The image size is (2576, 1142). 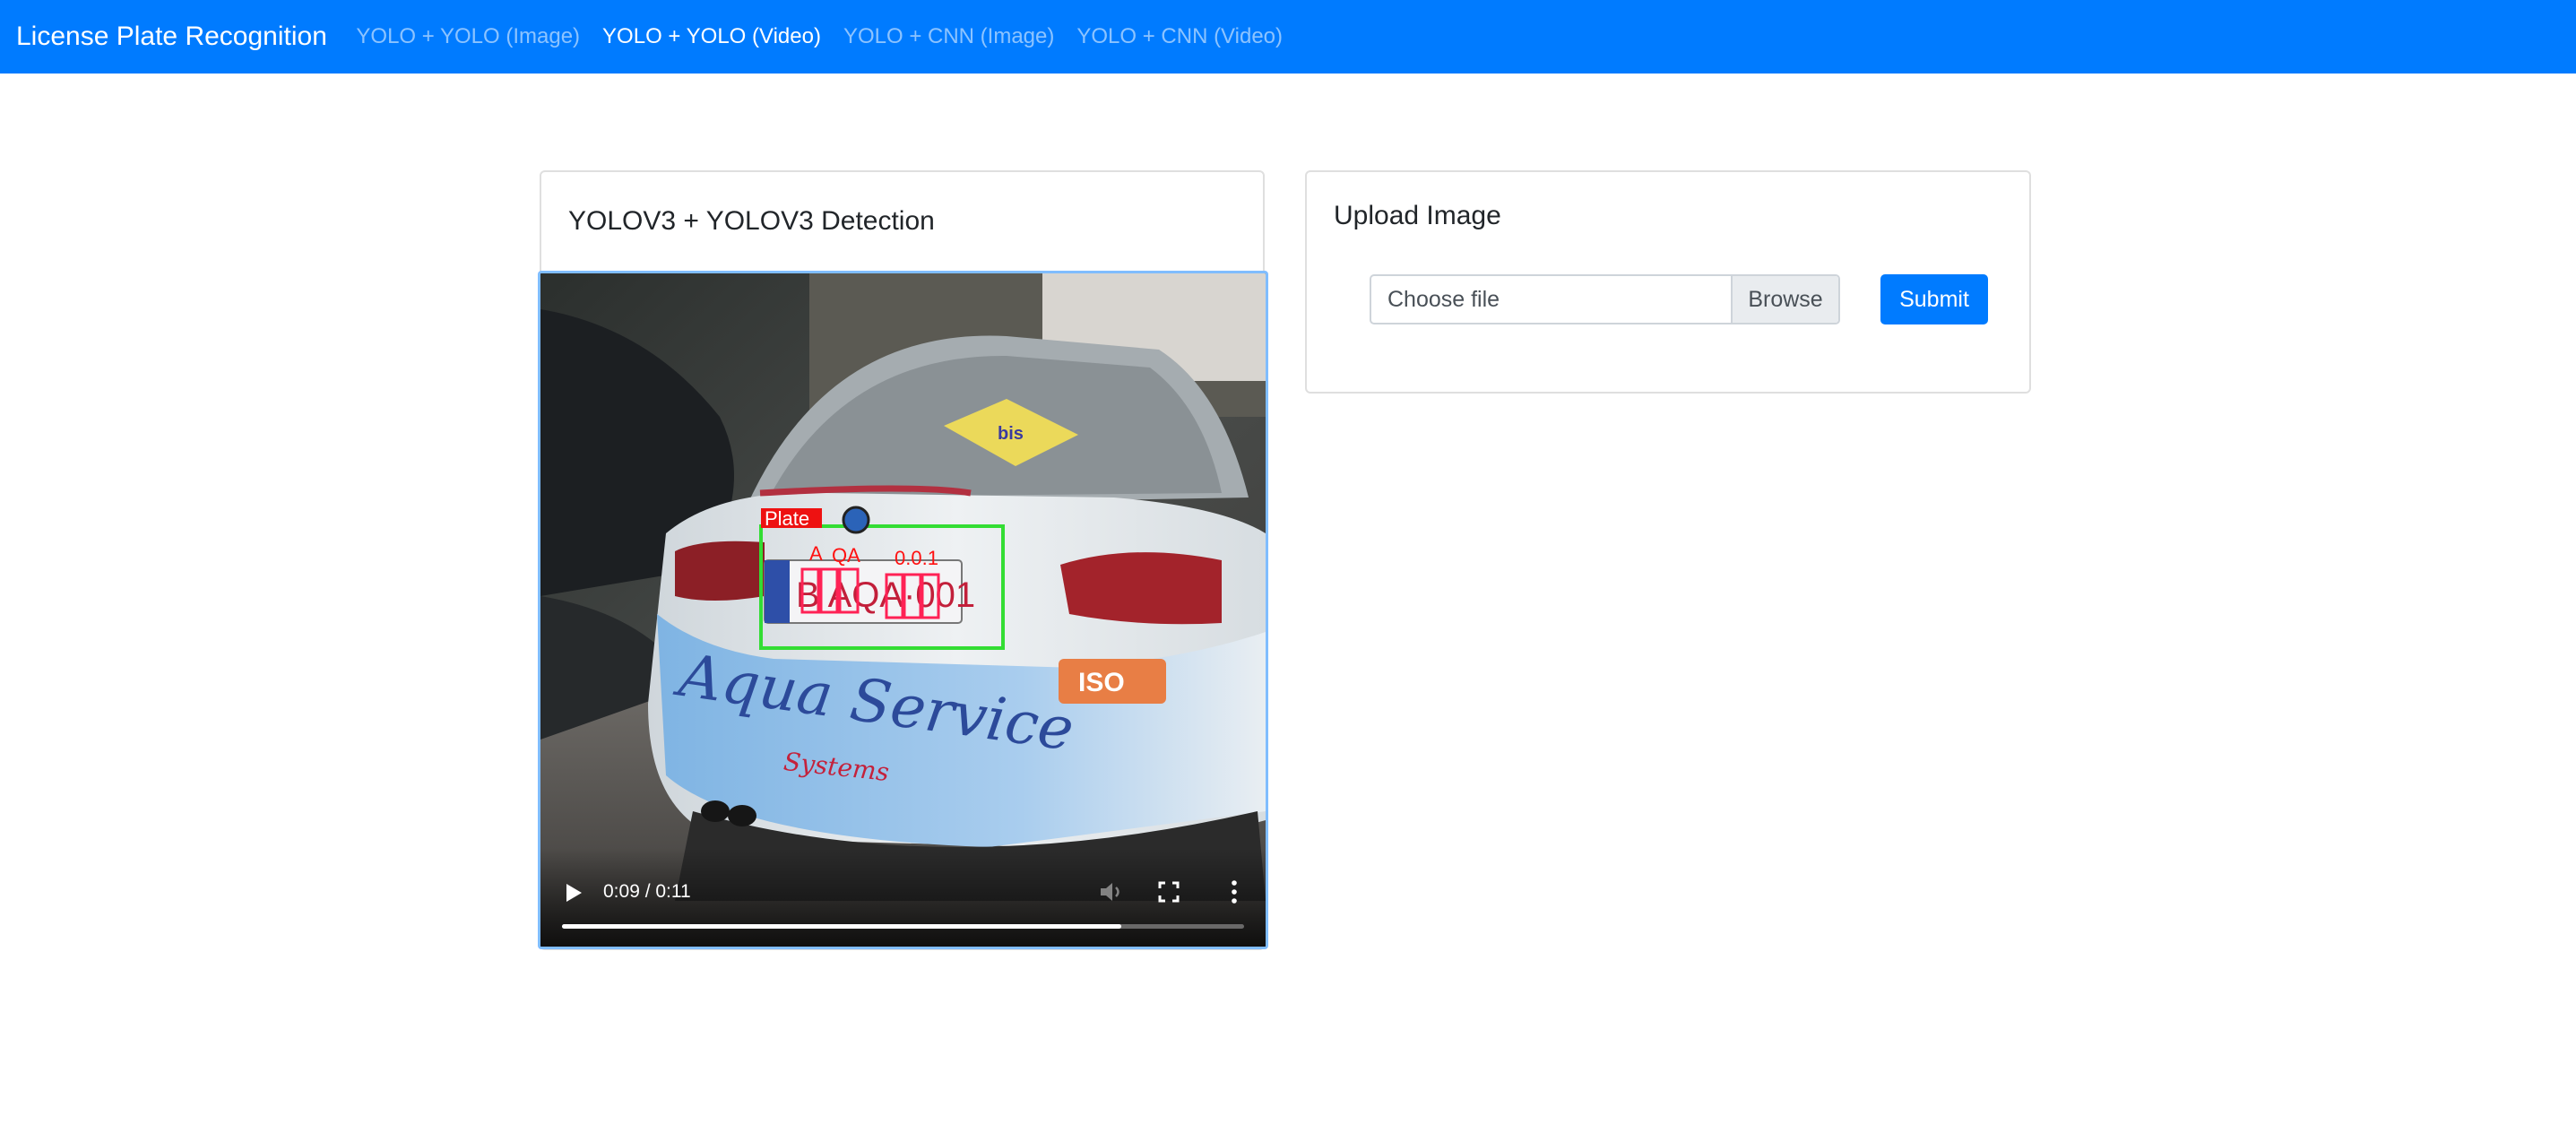 I want to click on more-icon, so click(x=1234, y=891).